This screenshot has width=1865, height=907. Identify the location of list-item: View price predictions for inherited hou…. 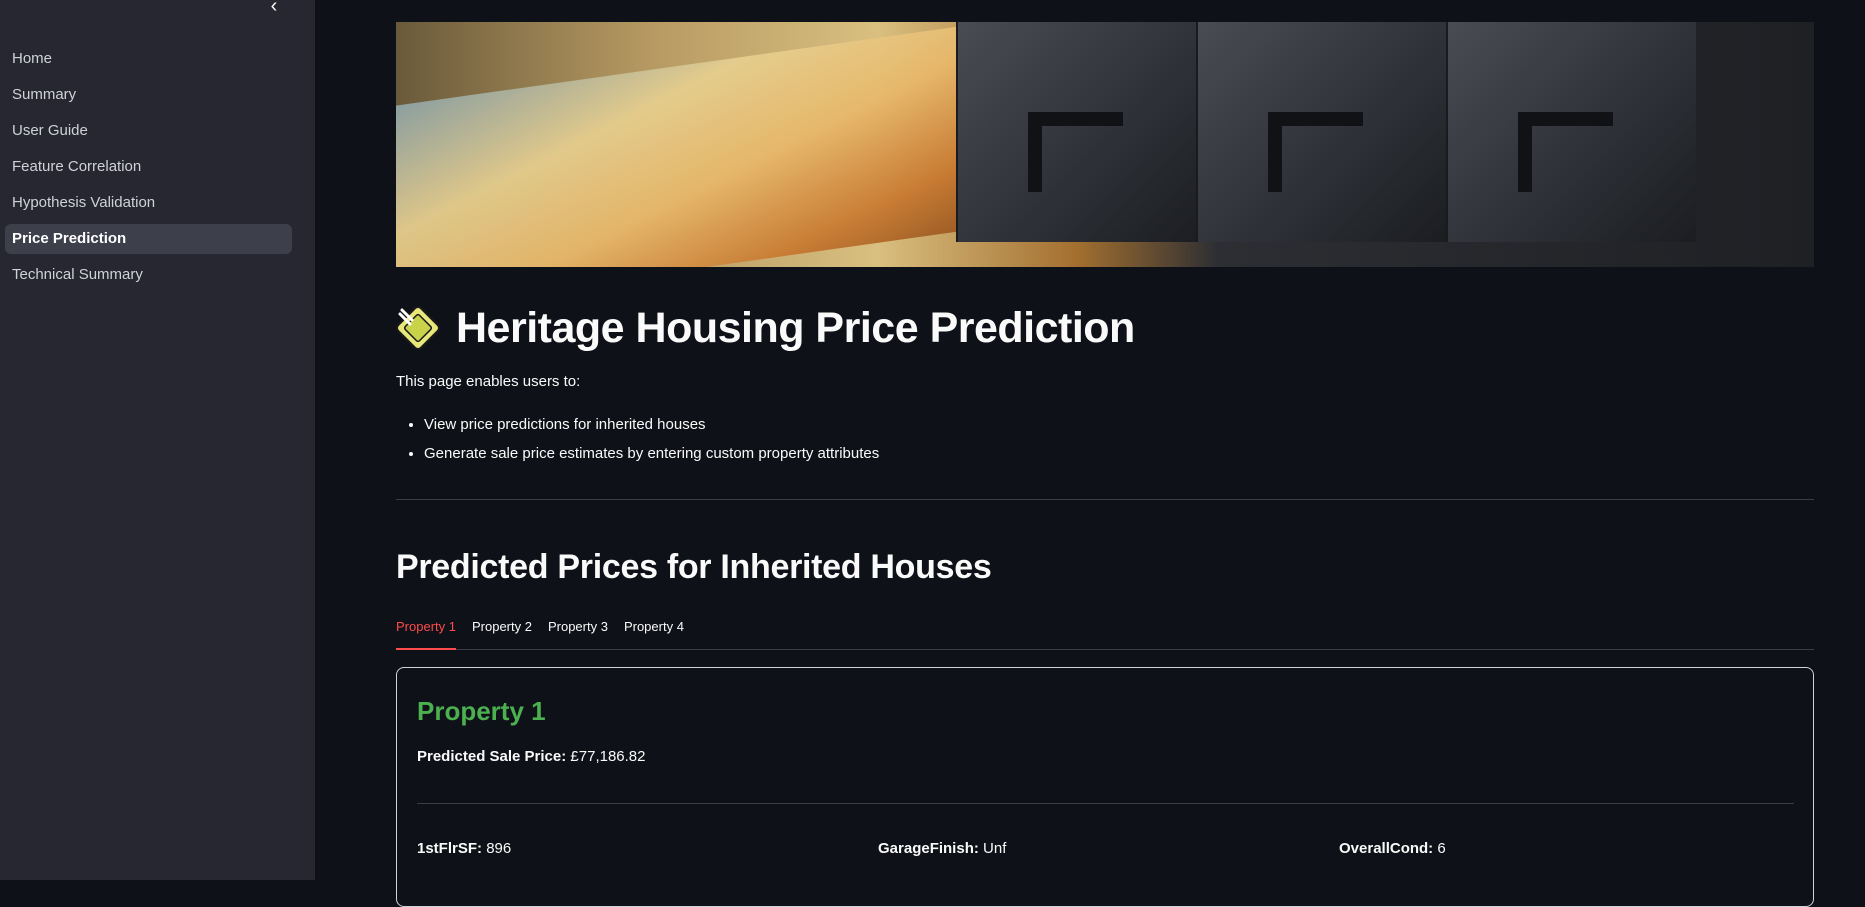
(651, 426).